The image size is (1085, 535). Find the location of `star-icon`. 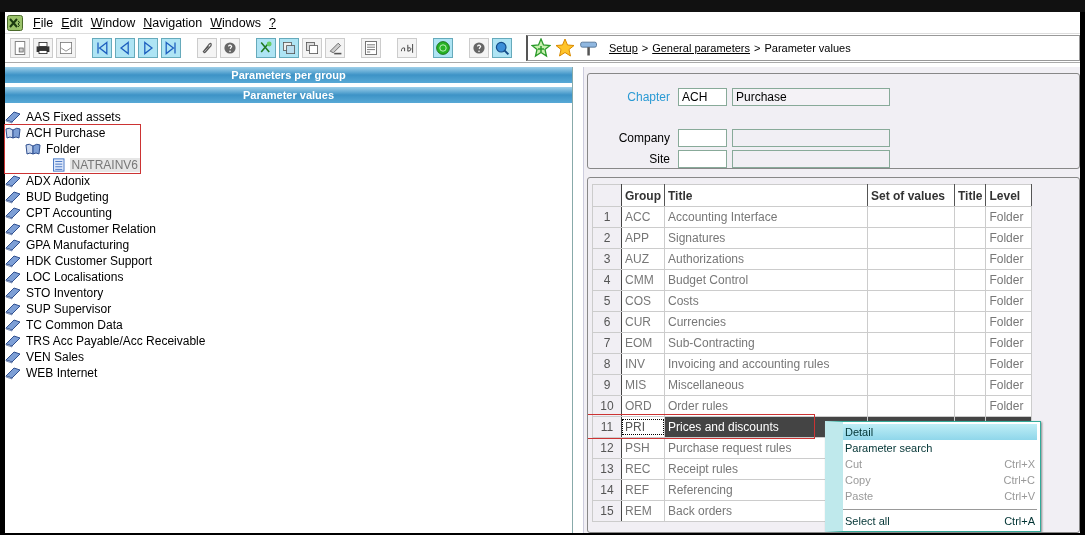

star-icon is located at coordinates (565, 48).